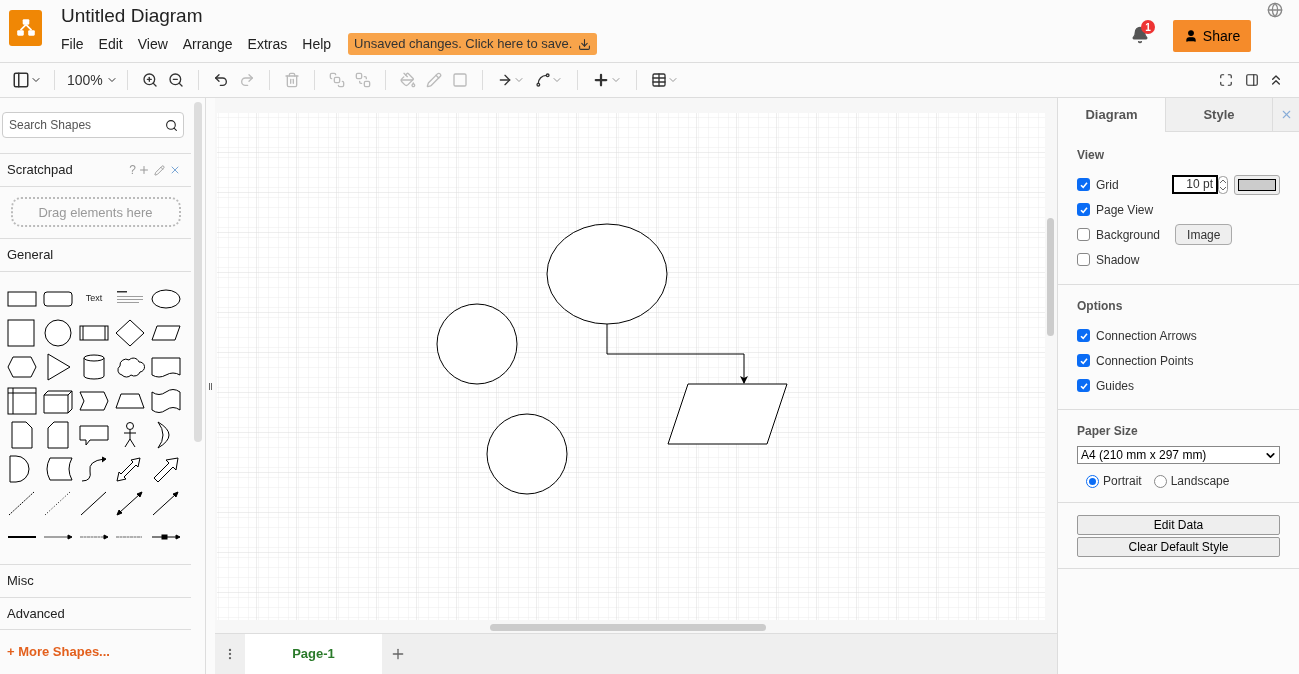 The width and height of the screenshot is (1299, 674). I want to click on share-button: Share, so click(1212, 36).